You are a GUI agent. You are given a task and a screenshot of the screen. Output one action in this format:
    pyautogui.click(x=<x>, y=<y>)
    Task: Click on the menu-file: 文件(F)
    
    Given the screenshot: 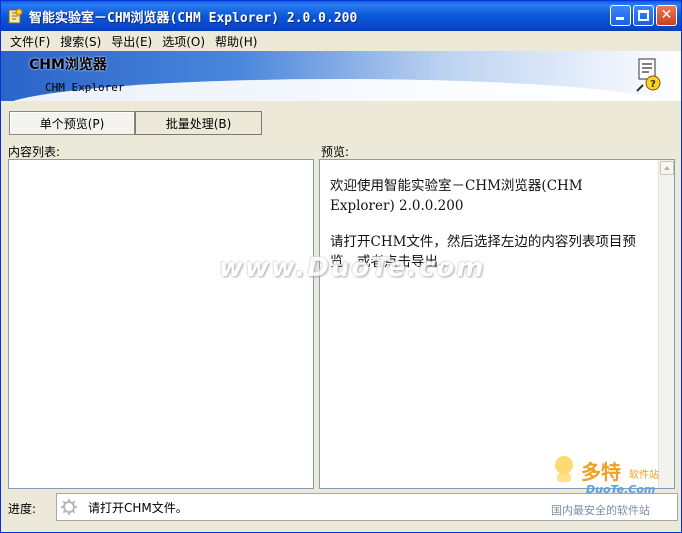 What is the action you would take?
    pyautogui.click(x=30, y=41)
    